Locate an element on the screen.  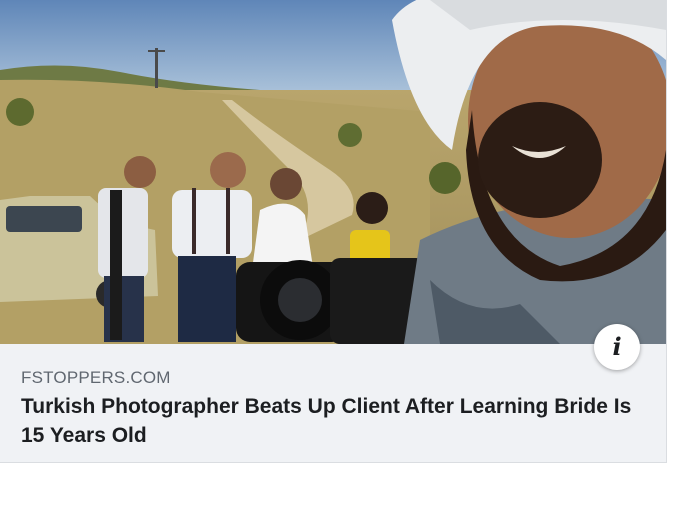
source-domain: FSTOPPERS.COM is located at coordinates (96, 377).